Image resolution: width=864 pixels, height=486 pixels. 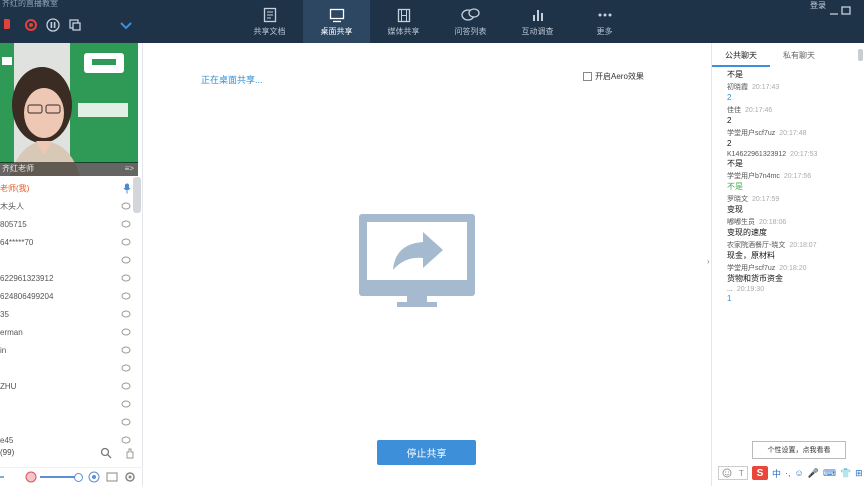 I want to click on stop-sharing-button: 停止共享, so click(x=426, y=452).